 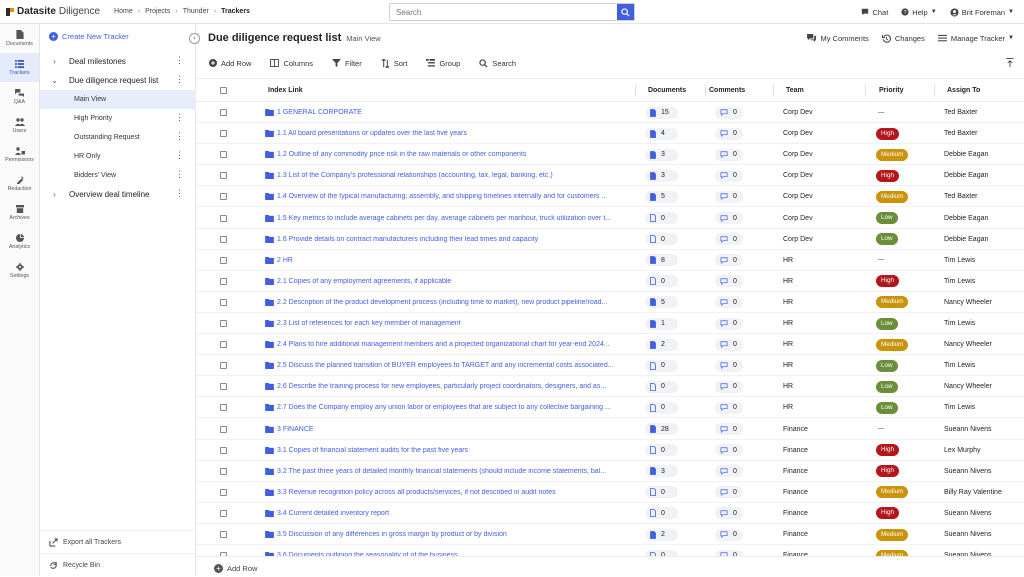 I want to click on search-button, so click(x=625, y=12).